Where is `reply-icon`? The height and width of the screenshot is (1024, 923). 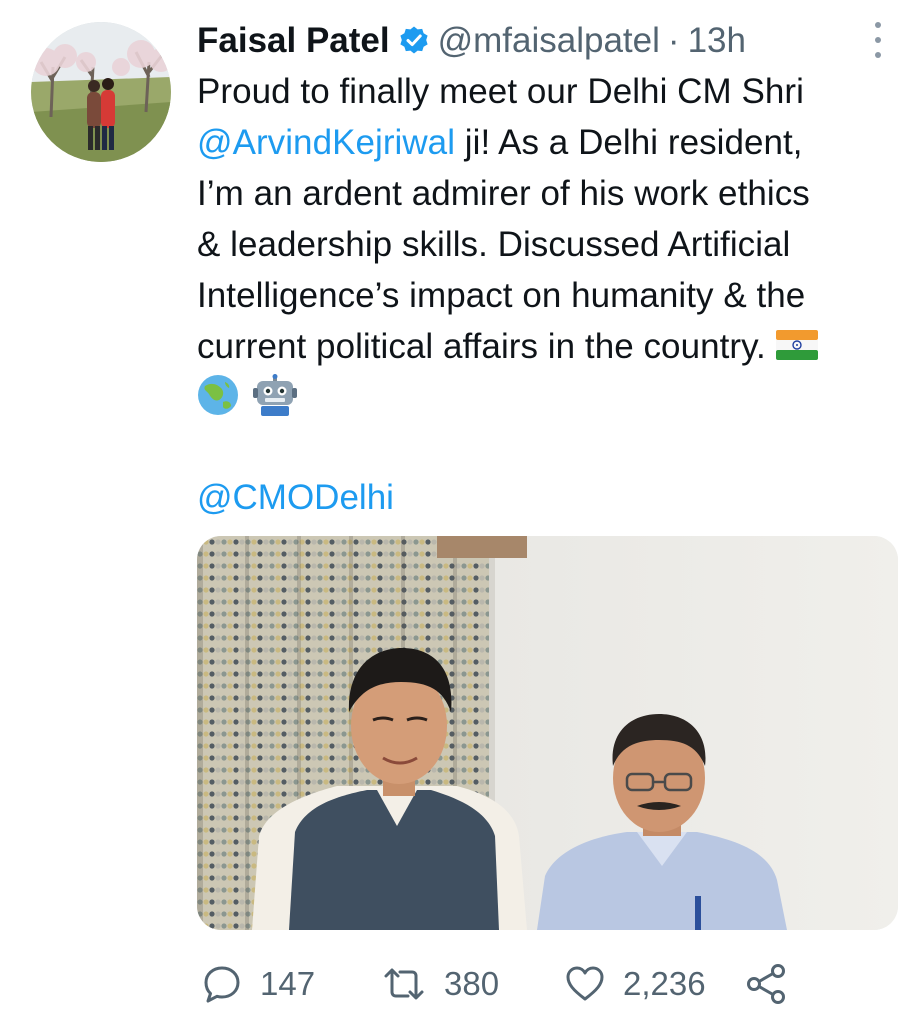 reply-icon is located at coordinates (222, 984).